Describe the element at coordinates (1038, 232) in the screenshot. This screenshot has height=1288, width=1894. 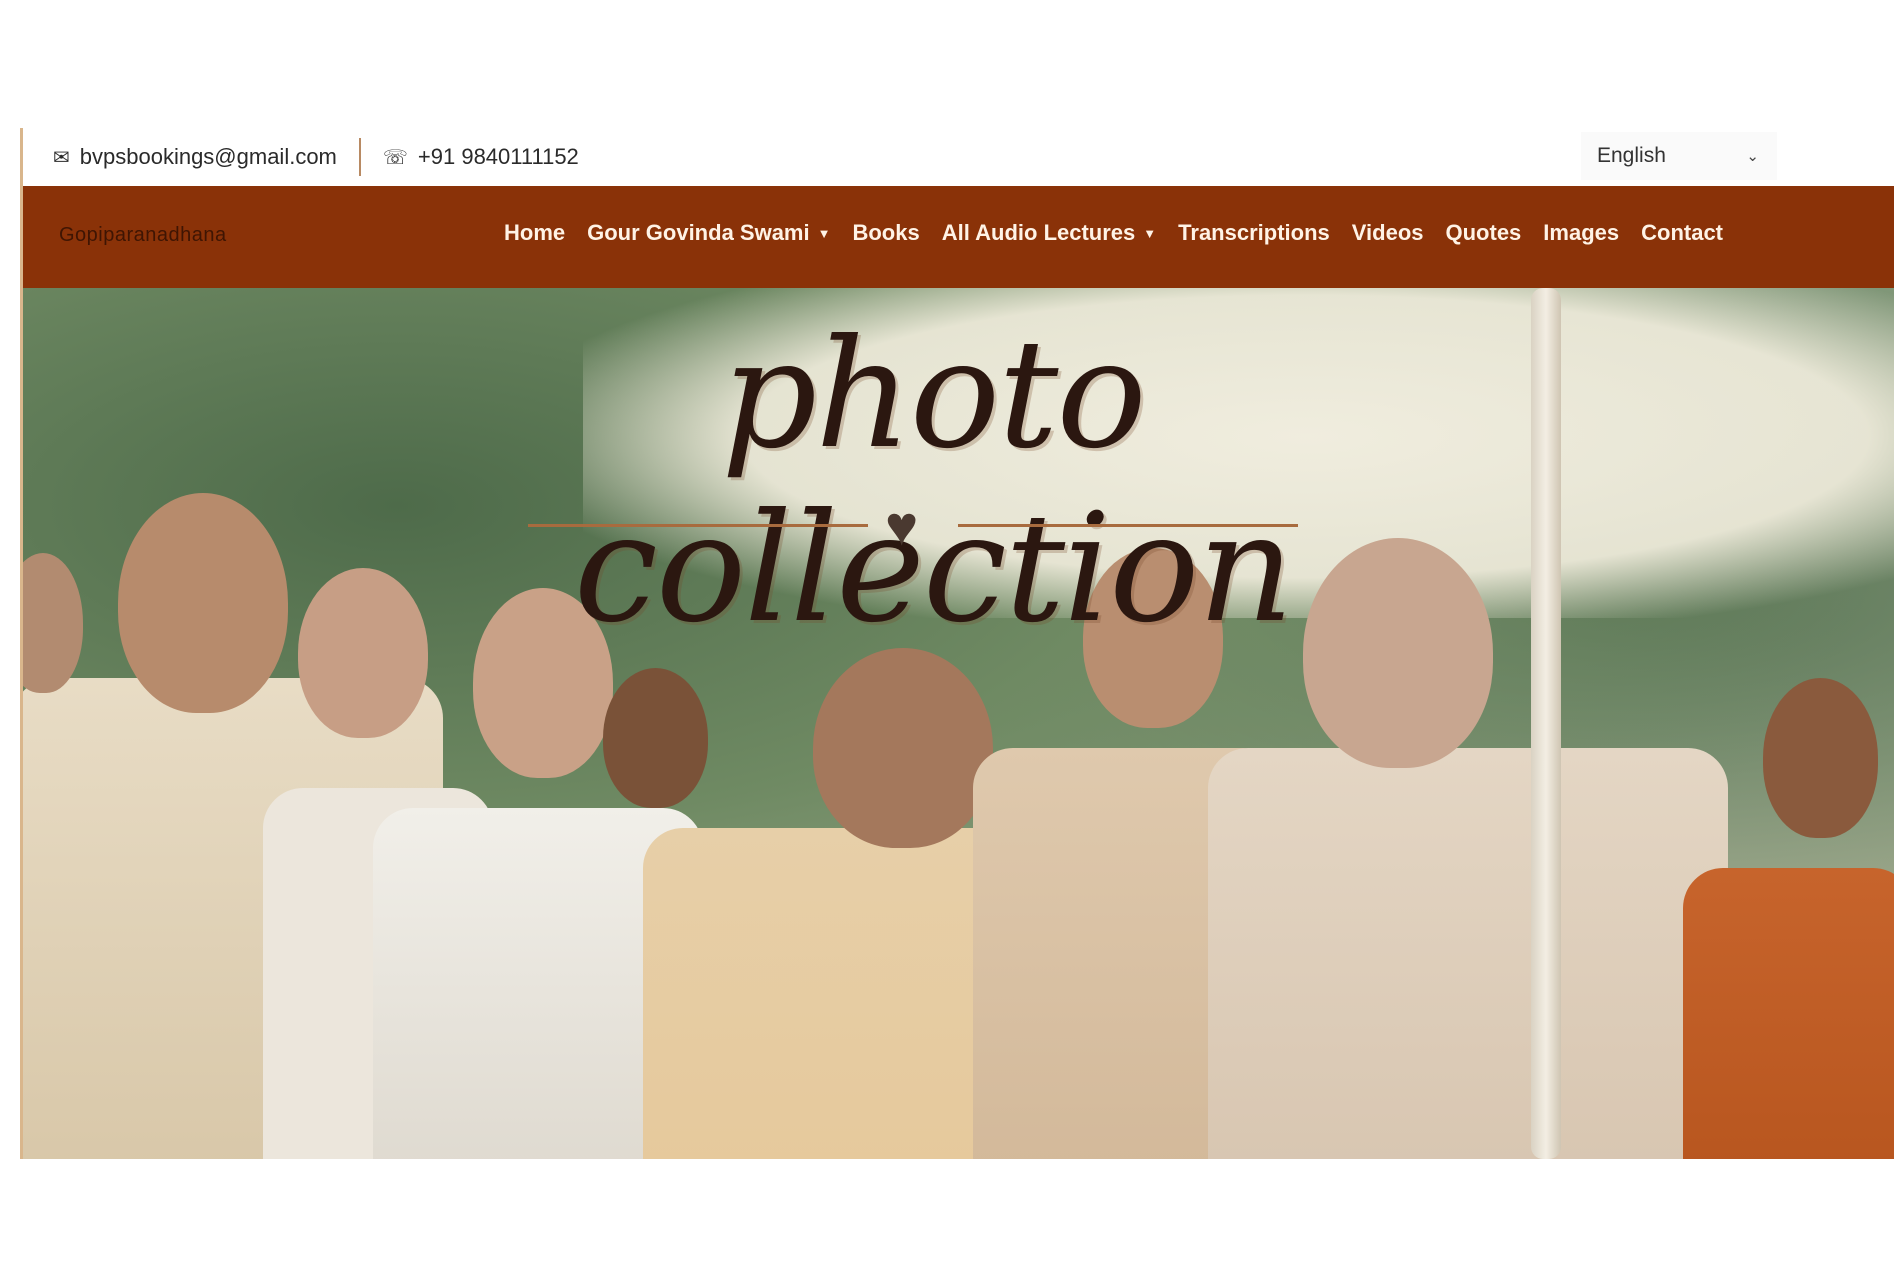
I see `nav-item-label: All Audio Lectures` at that location.